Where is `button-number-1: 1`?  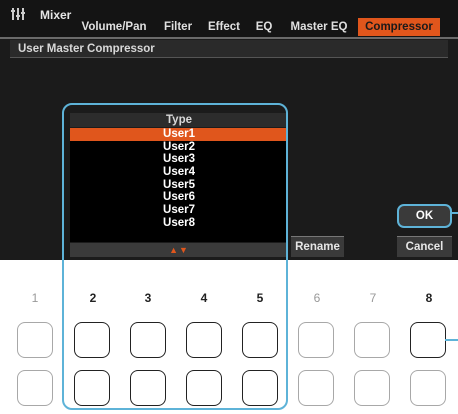 button-number-1: 1 is located at coordinates (35, 298).